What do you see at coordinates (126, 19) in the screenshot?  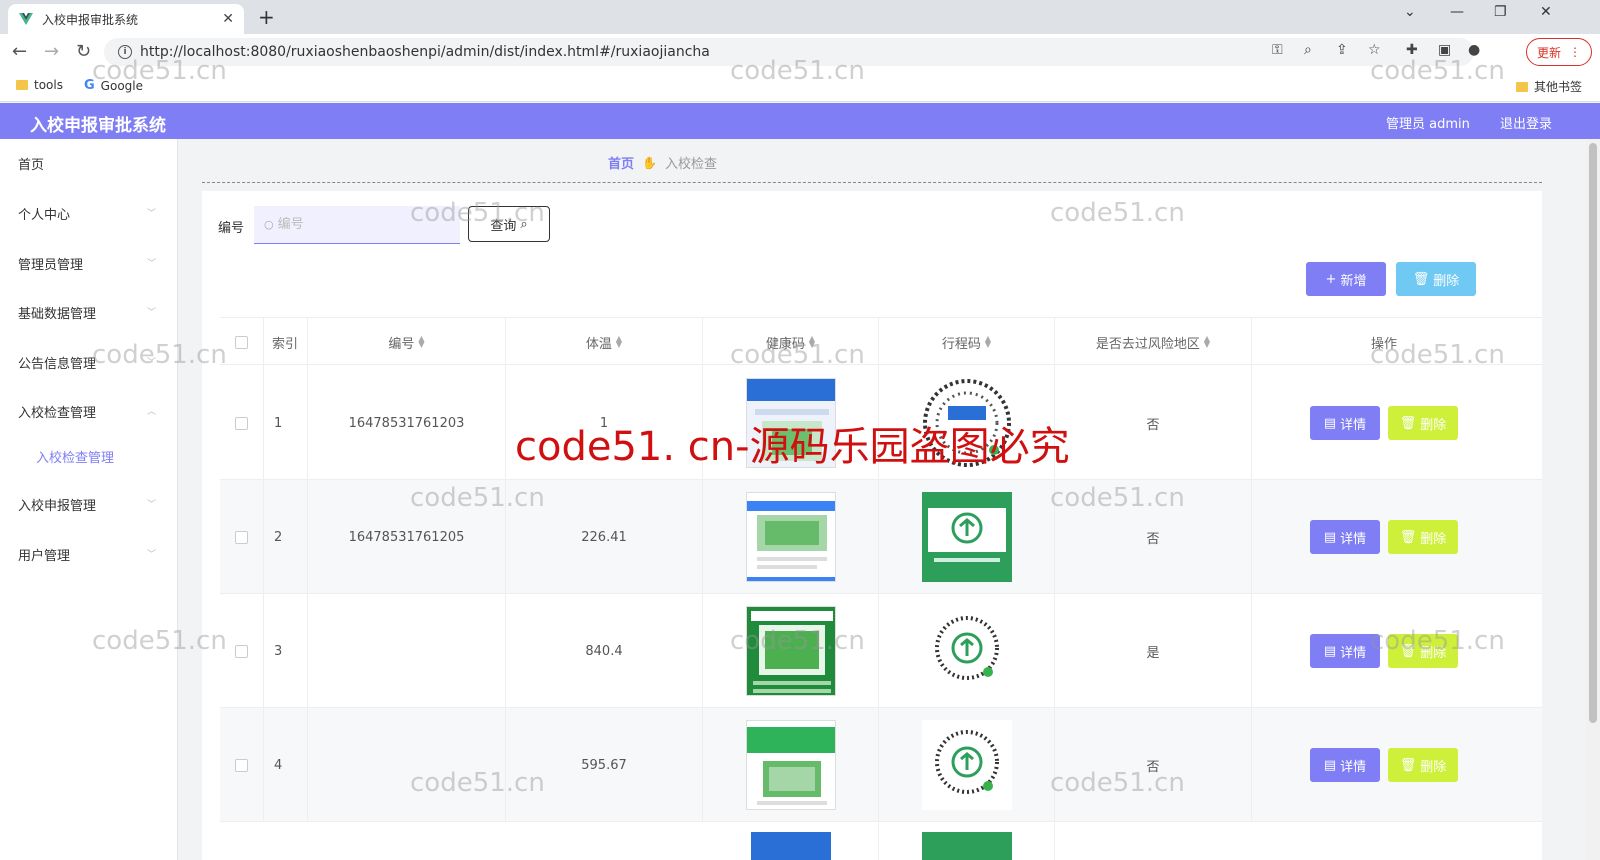 I see `browser-tab: 入校申报审批系统 ✕` at bounding box center [126, 19].